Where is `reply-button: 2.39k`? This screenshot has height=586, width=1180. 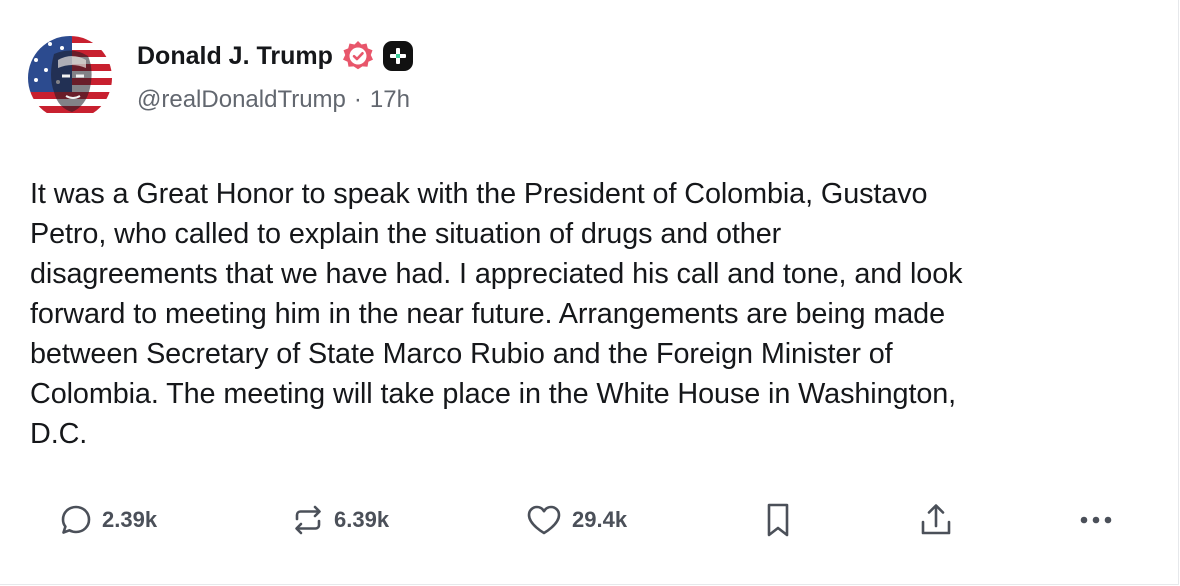
reply-button: 2.39k is located at coordinates (107, 520).